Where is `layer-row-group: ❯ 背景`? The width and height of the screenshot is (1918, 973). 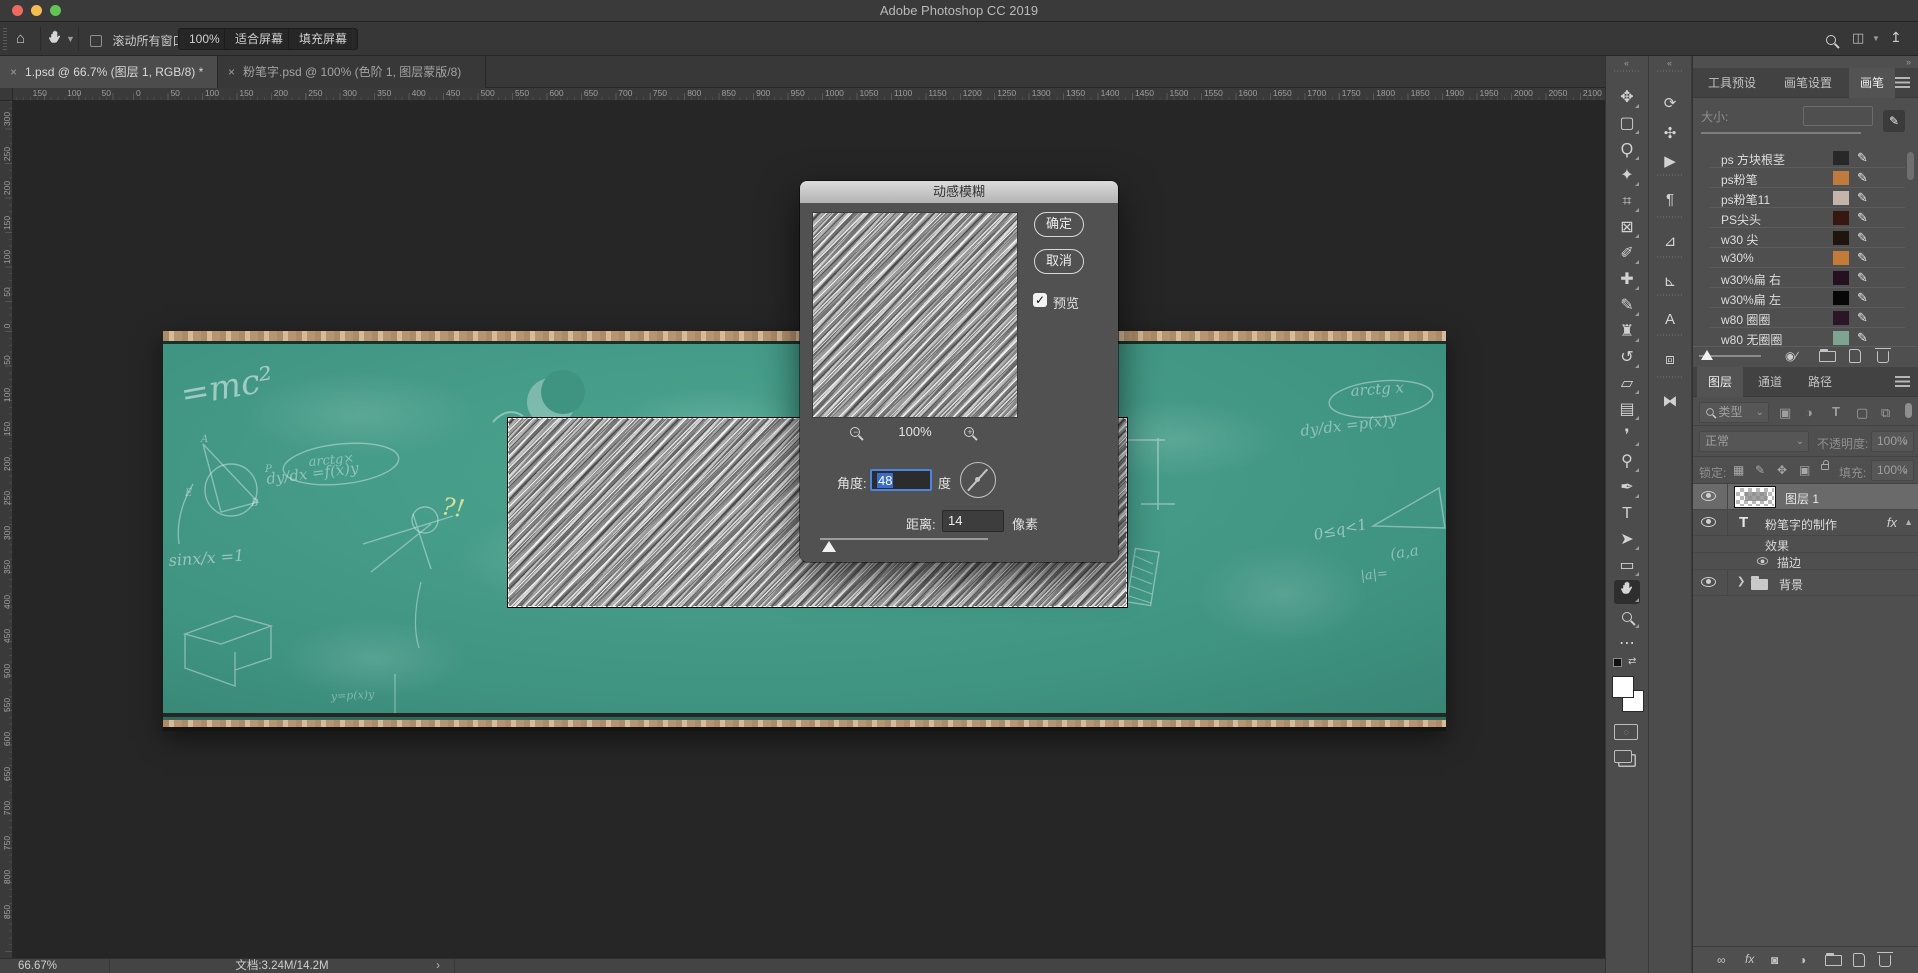
layer-row-group: ❯ 背景 is located at coordinates (1805, 583).